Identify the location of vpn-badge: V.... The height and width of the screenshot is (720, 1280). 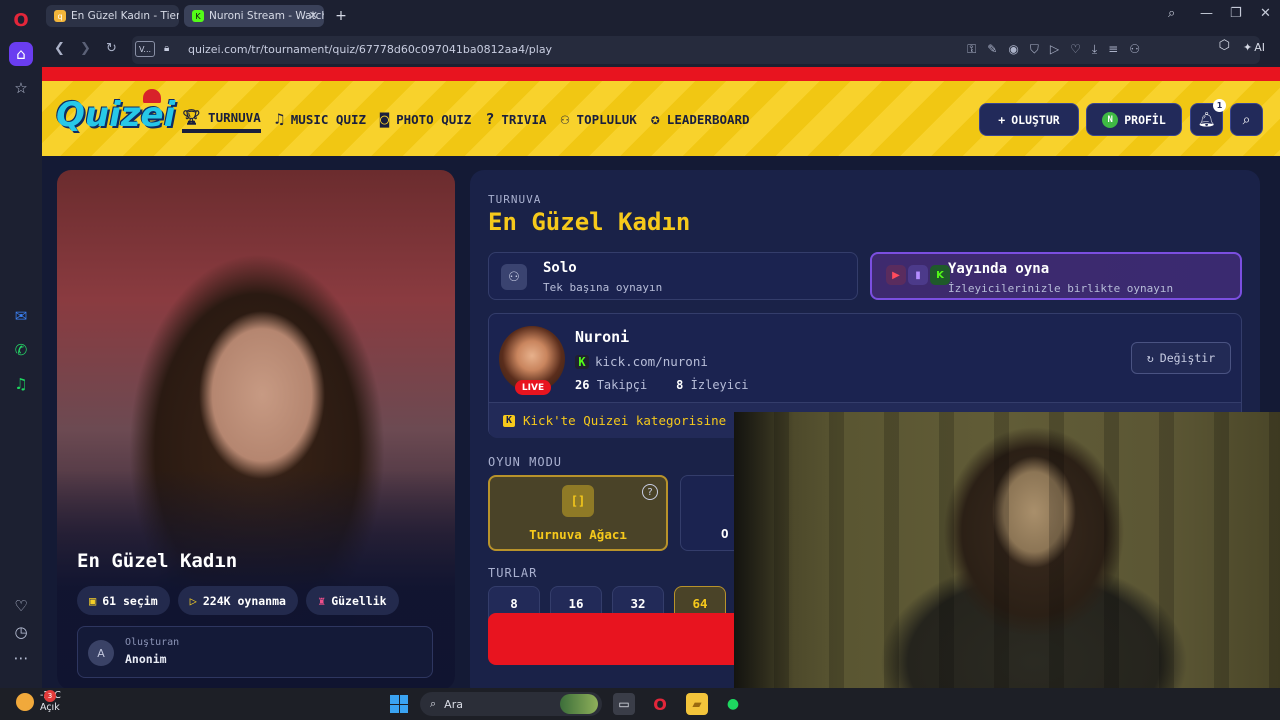
(145, 49).